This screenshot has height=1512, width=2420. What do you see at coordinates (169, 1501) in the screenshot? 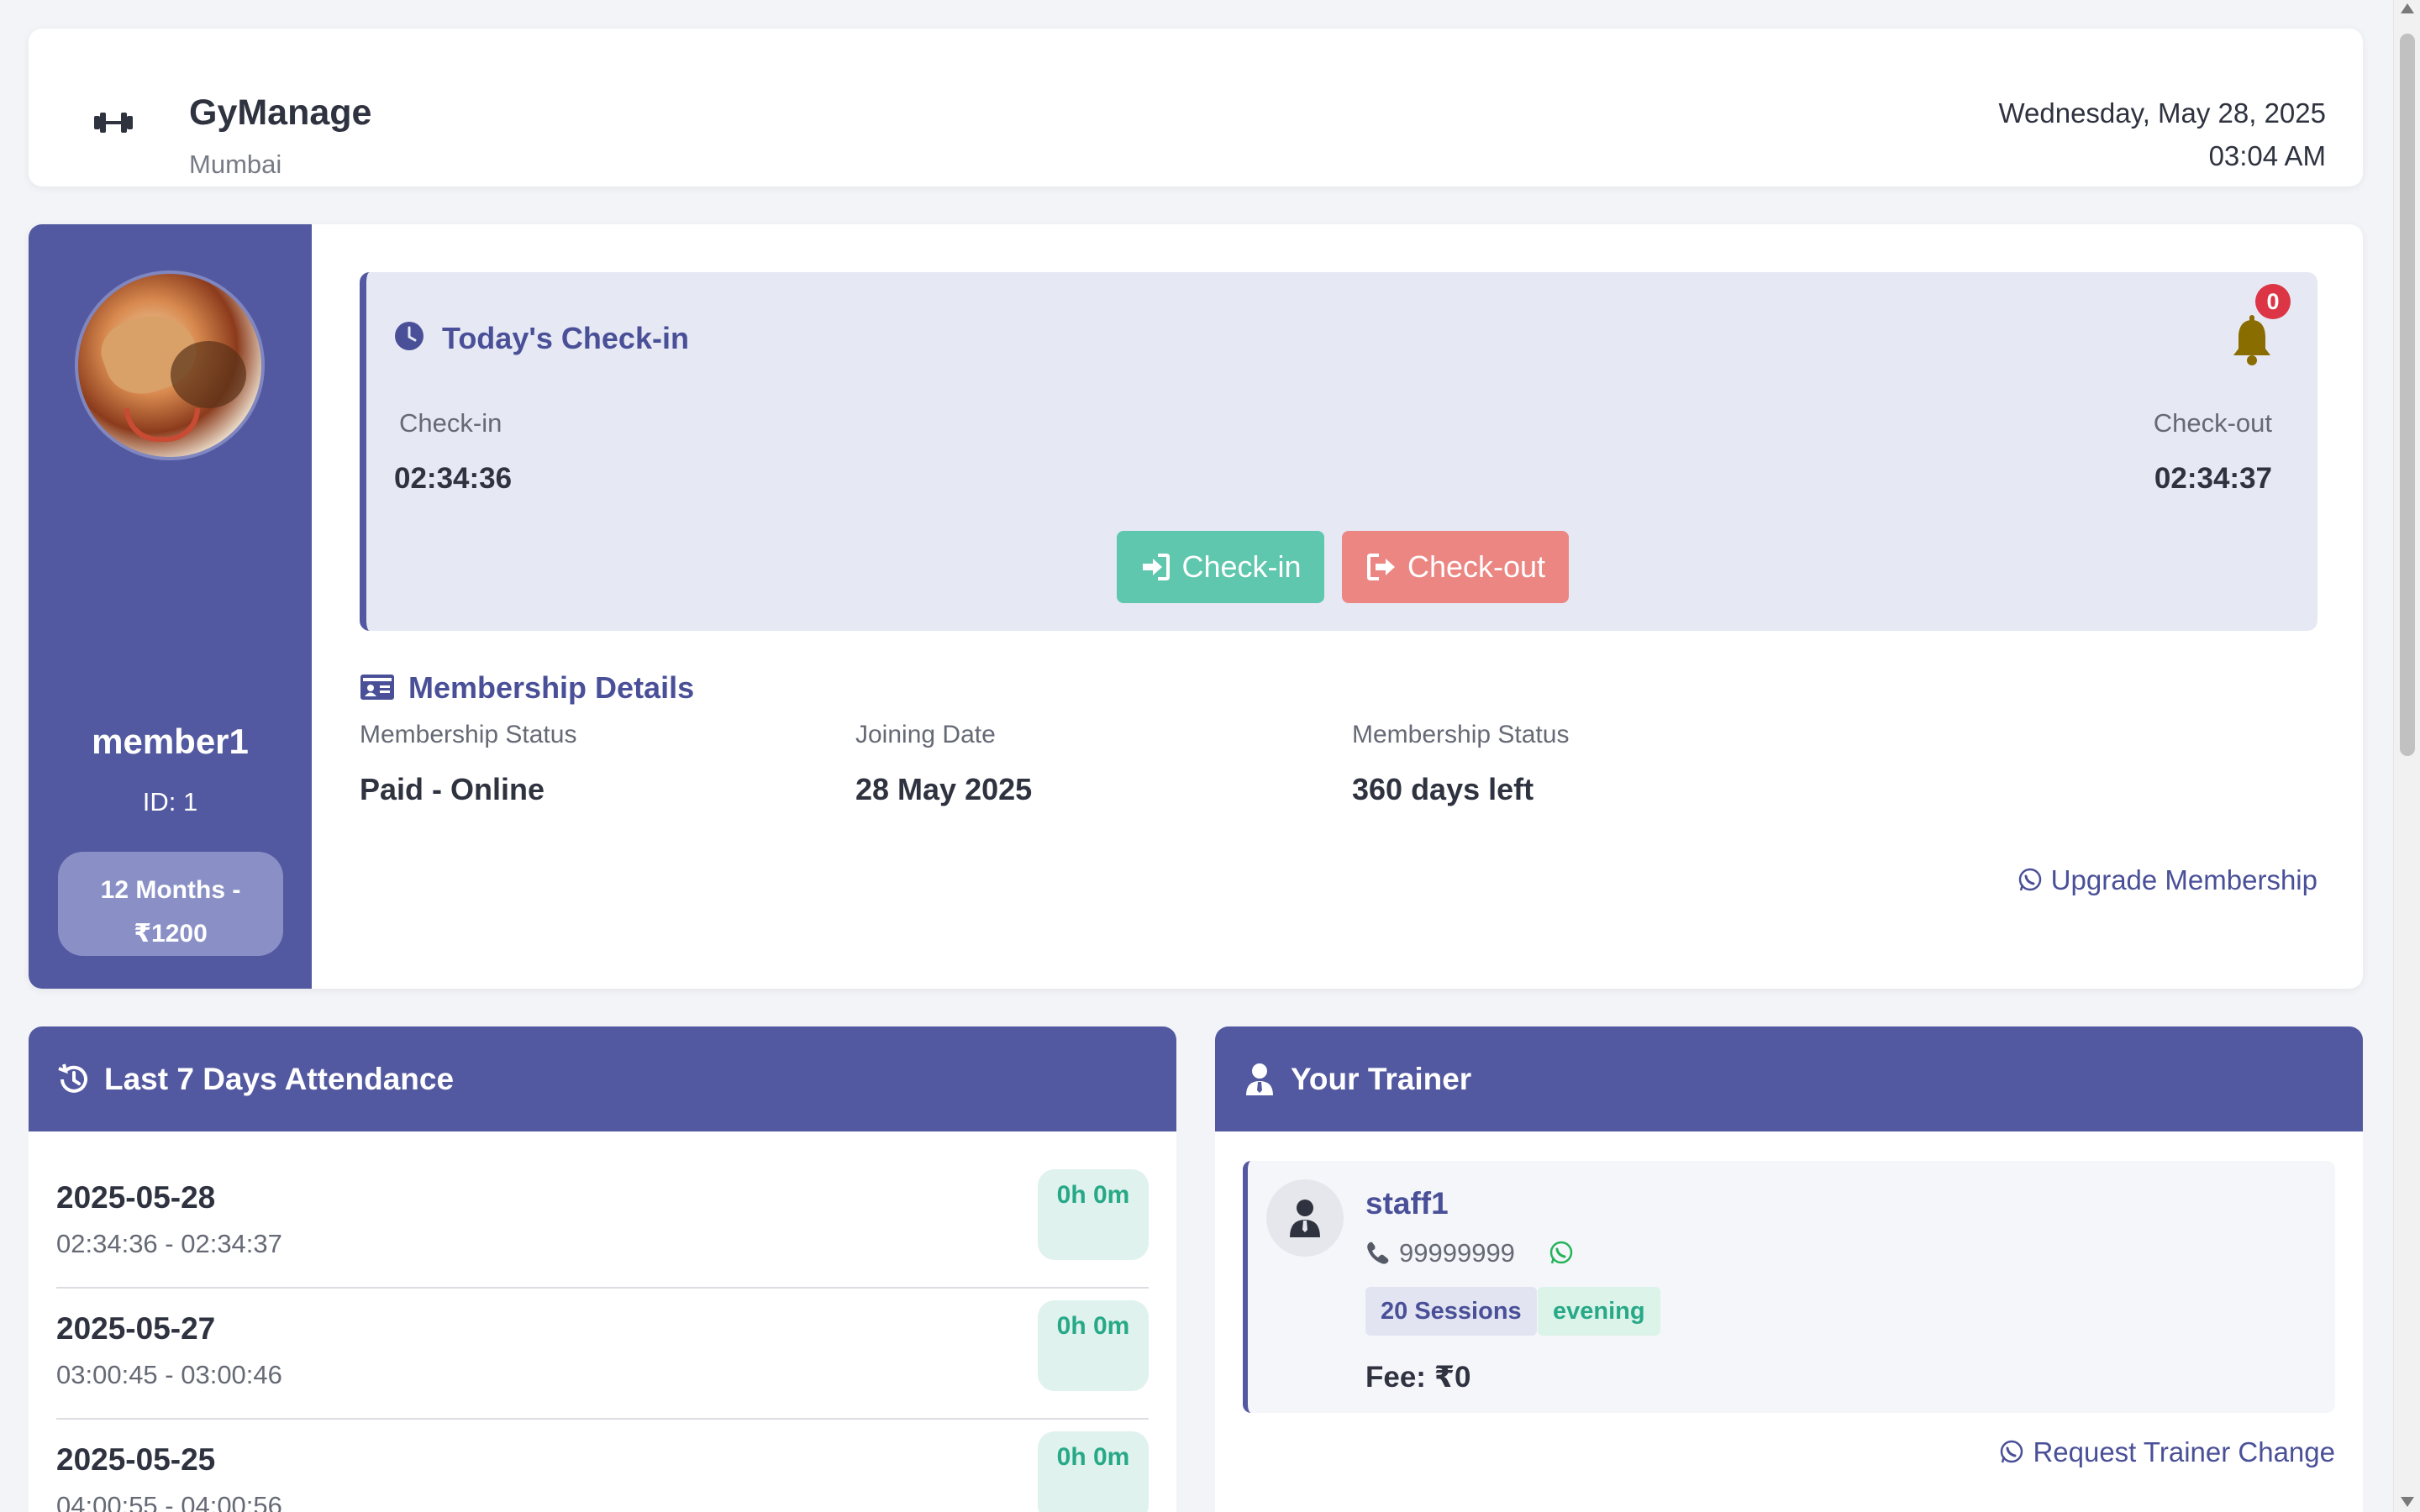
I see `attendance-times: 04:00:55 - 04:00:56` at bounding box center [169, 1501].